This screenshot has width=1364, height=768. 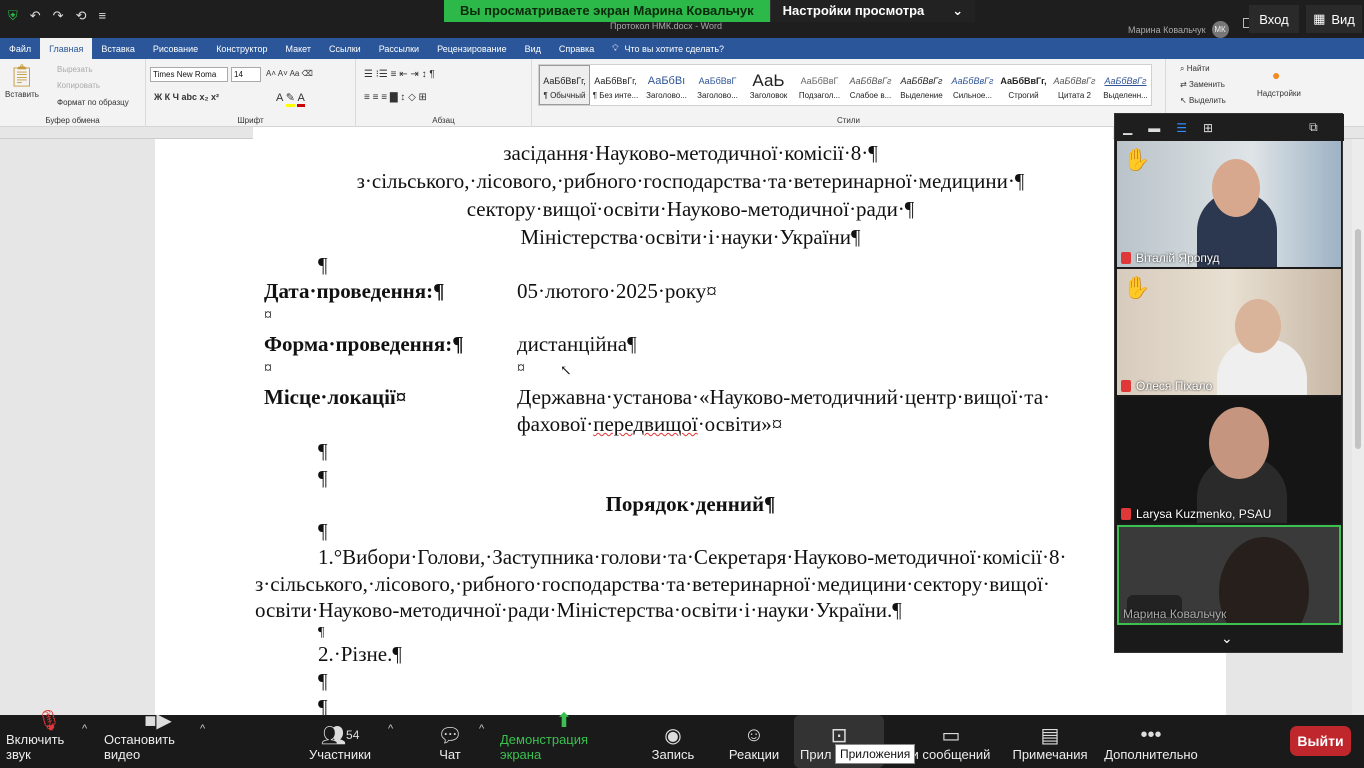 What do you see at coordinates (345, 48) in the screenshot?
I see `tab-references: Ссылки` at bounding box center [345, 48].